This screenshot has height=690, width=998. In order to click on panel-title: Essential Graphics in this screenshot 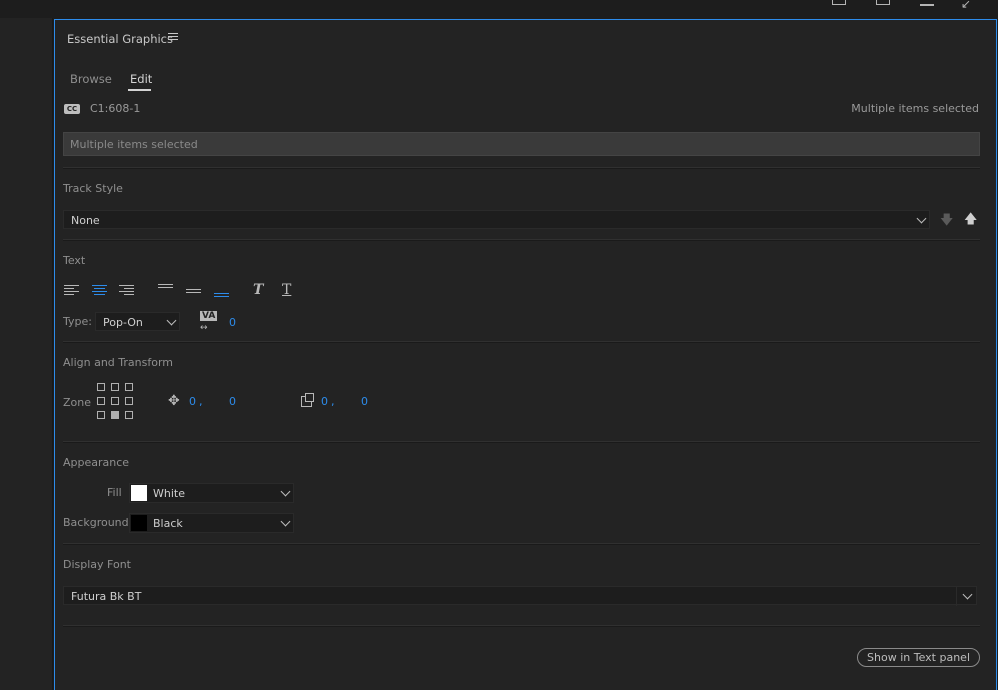, I will do `click(120, 39)`.